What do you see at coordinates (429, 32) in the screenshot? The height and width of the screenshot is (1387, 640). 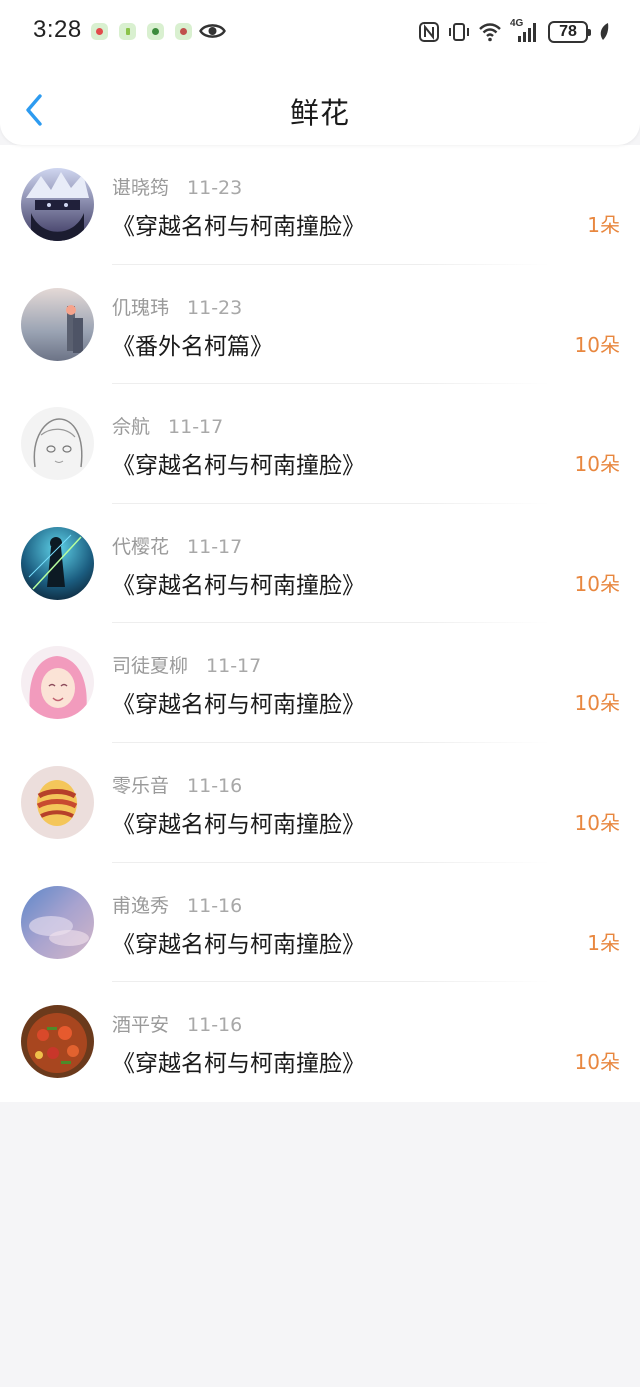 I see `nfc-icon` at bounding box center [429, 32].